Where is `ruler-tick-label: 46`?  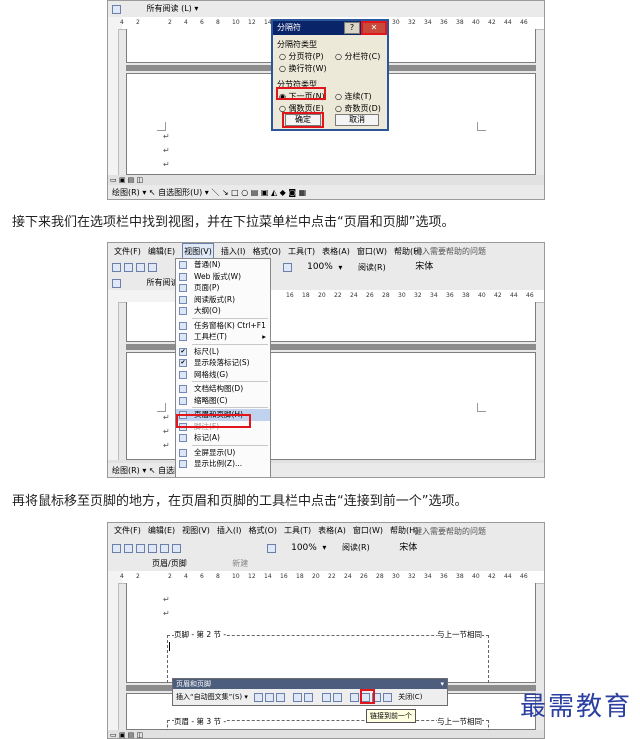 ruler-tick-label: 46 is located at coordinates (530, 295).